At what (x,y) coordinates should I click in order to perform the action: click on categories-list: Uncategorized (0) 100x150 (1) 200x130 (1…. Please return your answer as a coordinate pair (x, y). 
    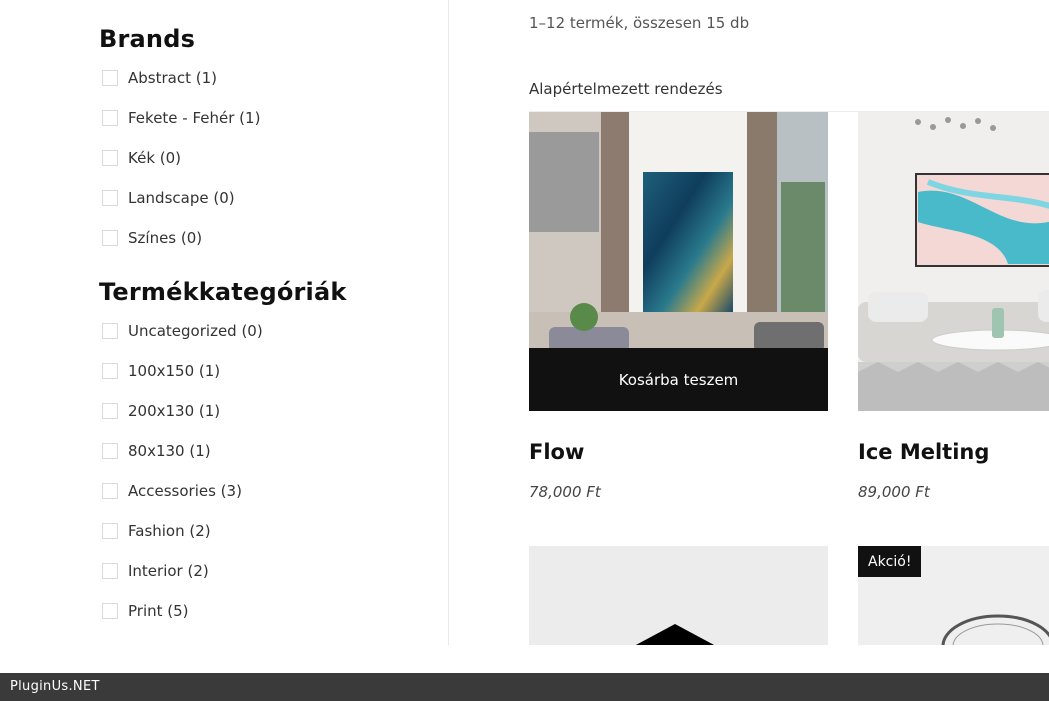
    Looking at the image, I should click on (182, 483).